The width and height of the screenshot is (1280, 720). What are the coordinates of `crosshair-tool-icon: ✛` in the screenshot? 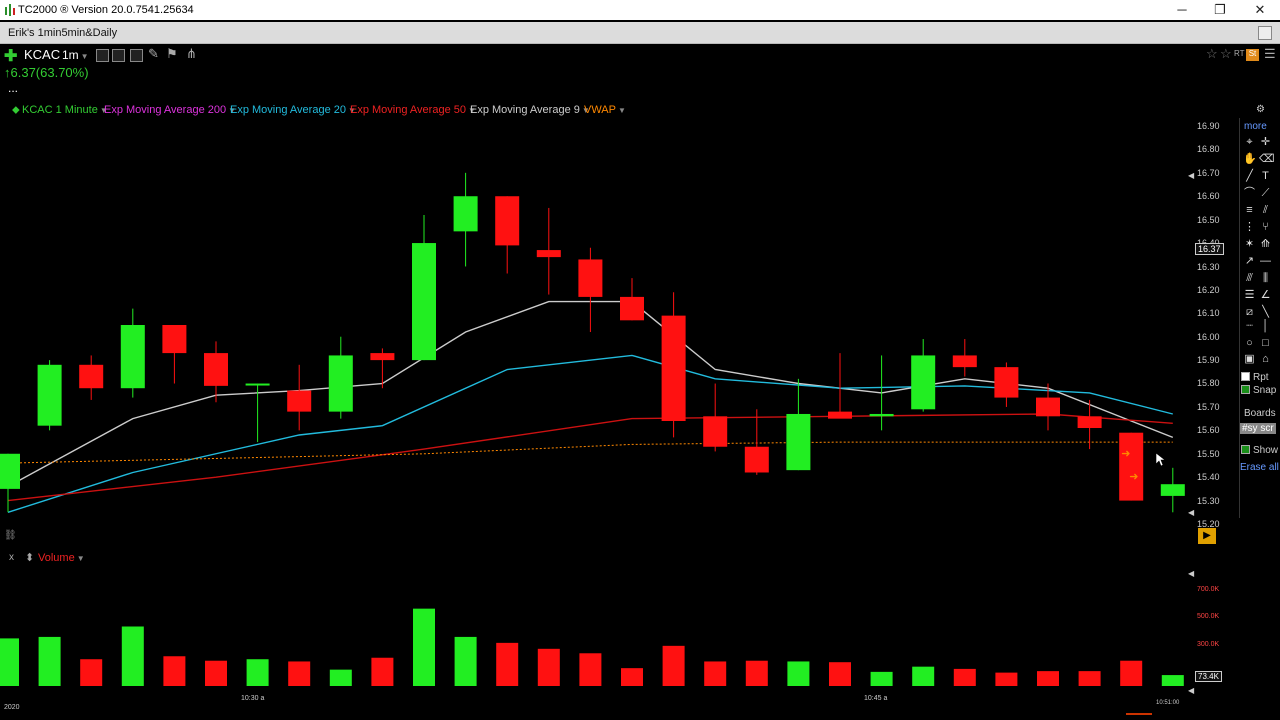 It's located at (1265, 142).